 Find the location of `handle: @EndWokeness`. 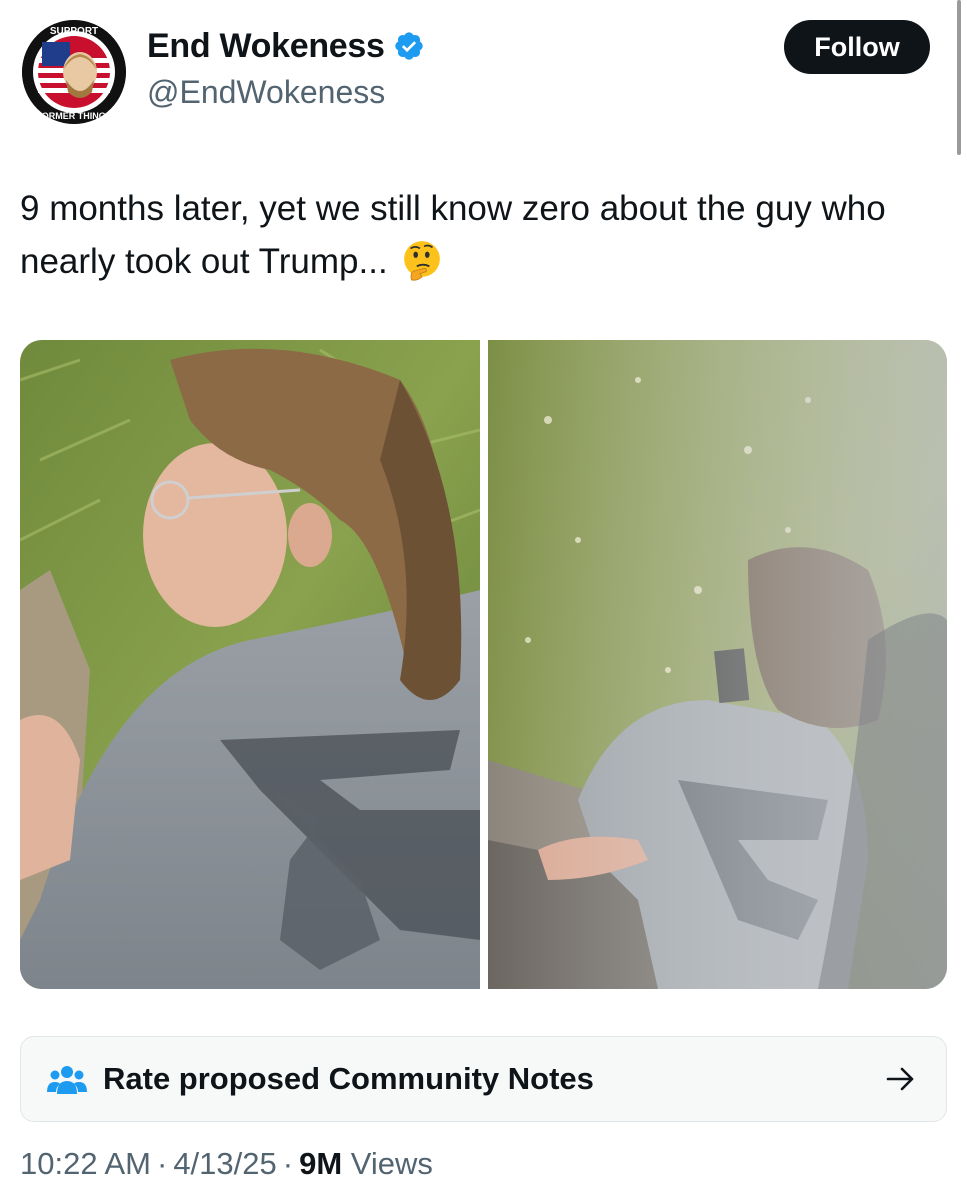

handle: @EndWokeness is located at coordinates (286, 92).